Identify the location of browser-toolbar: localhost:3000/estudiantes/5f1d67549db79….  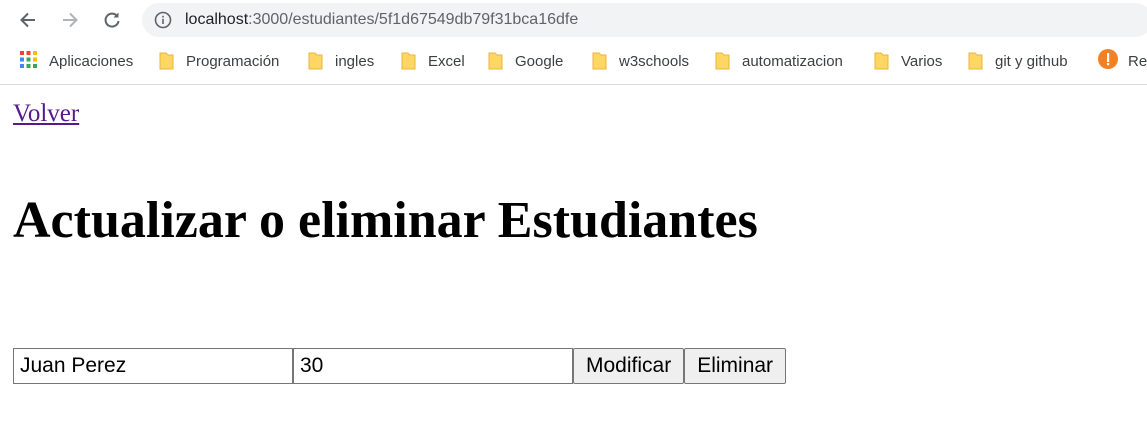
(573, 20).